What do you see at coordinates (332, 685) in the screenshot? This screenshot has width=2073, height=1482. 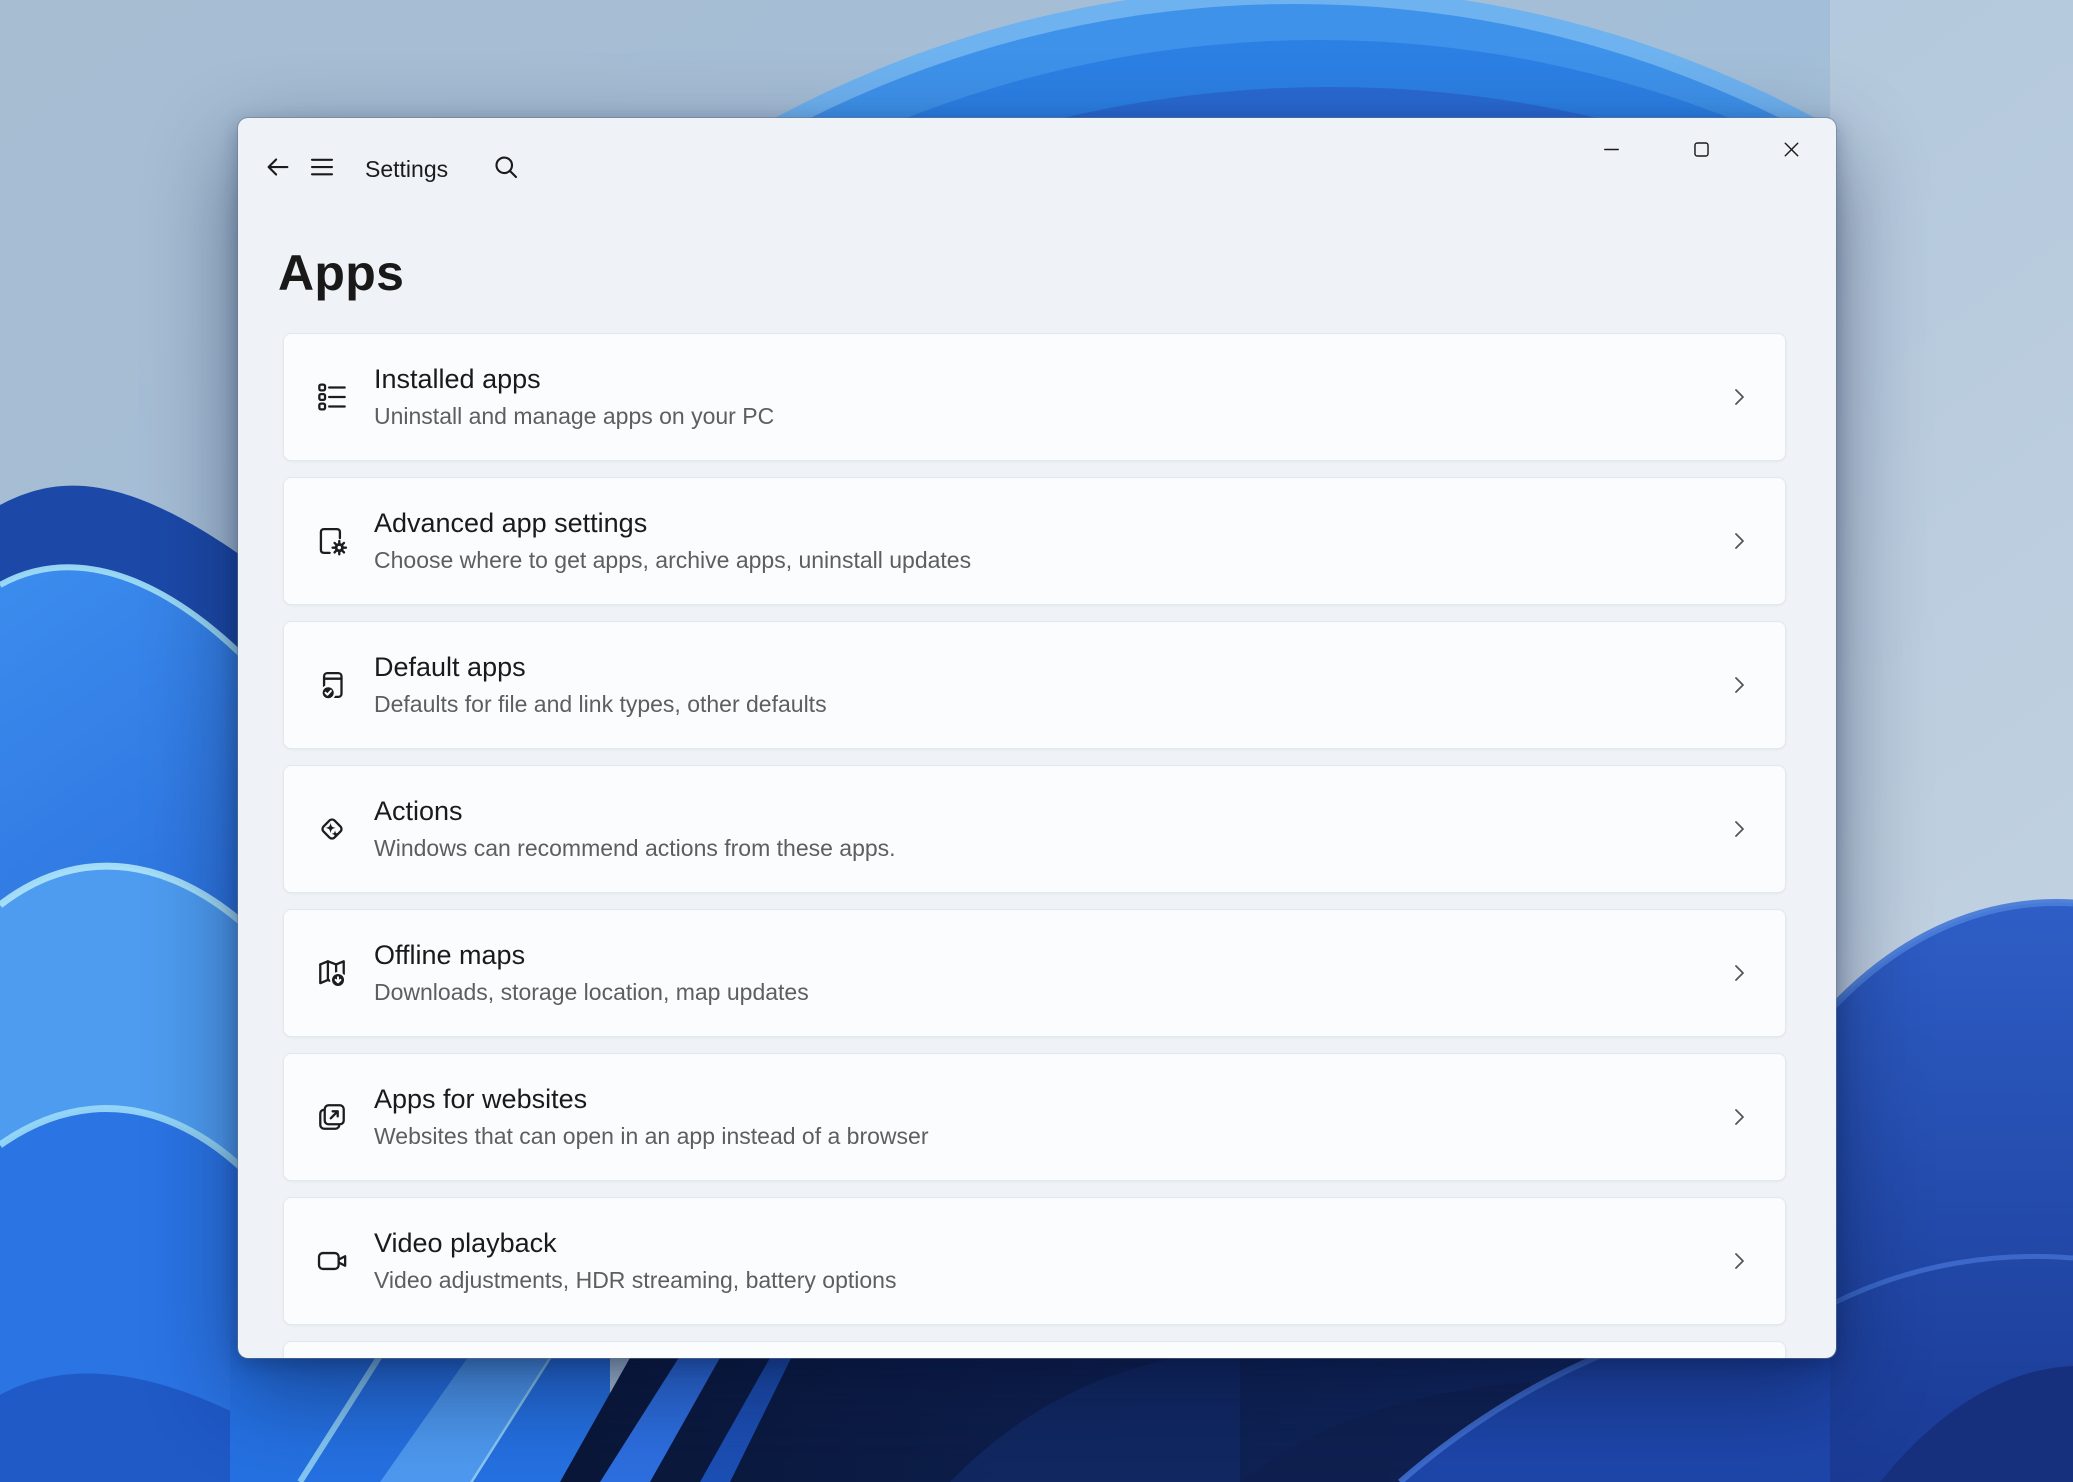 I see `default-apps-icon` at bounding box center [332, 685].